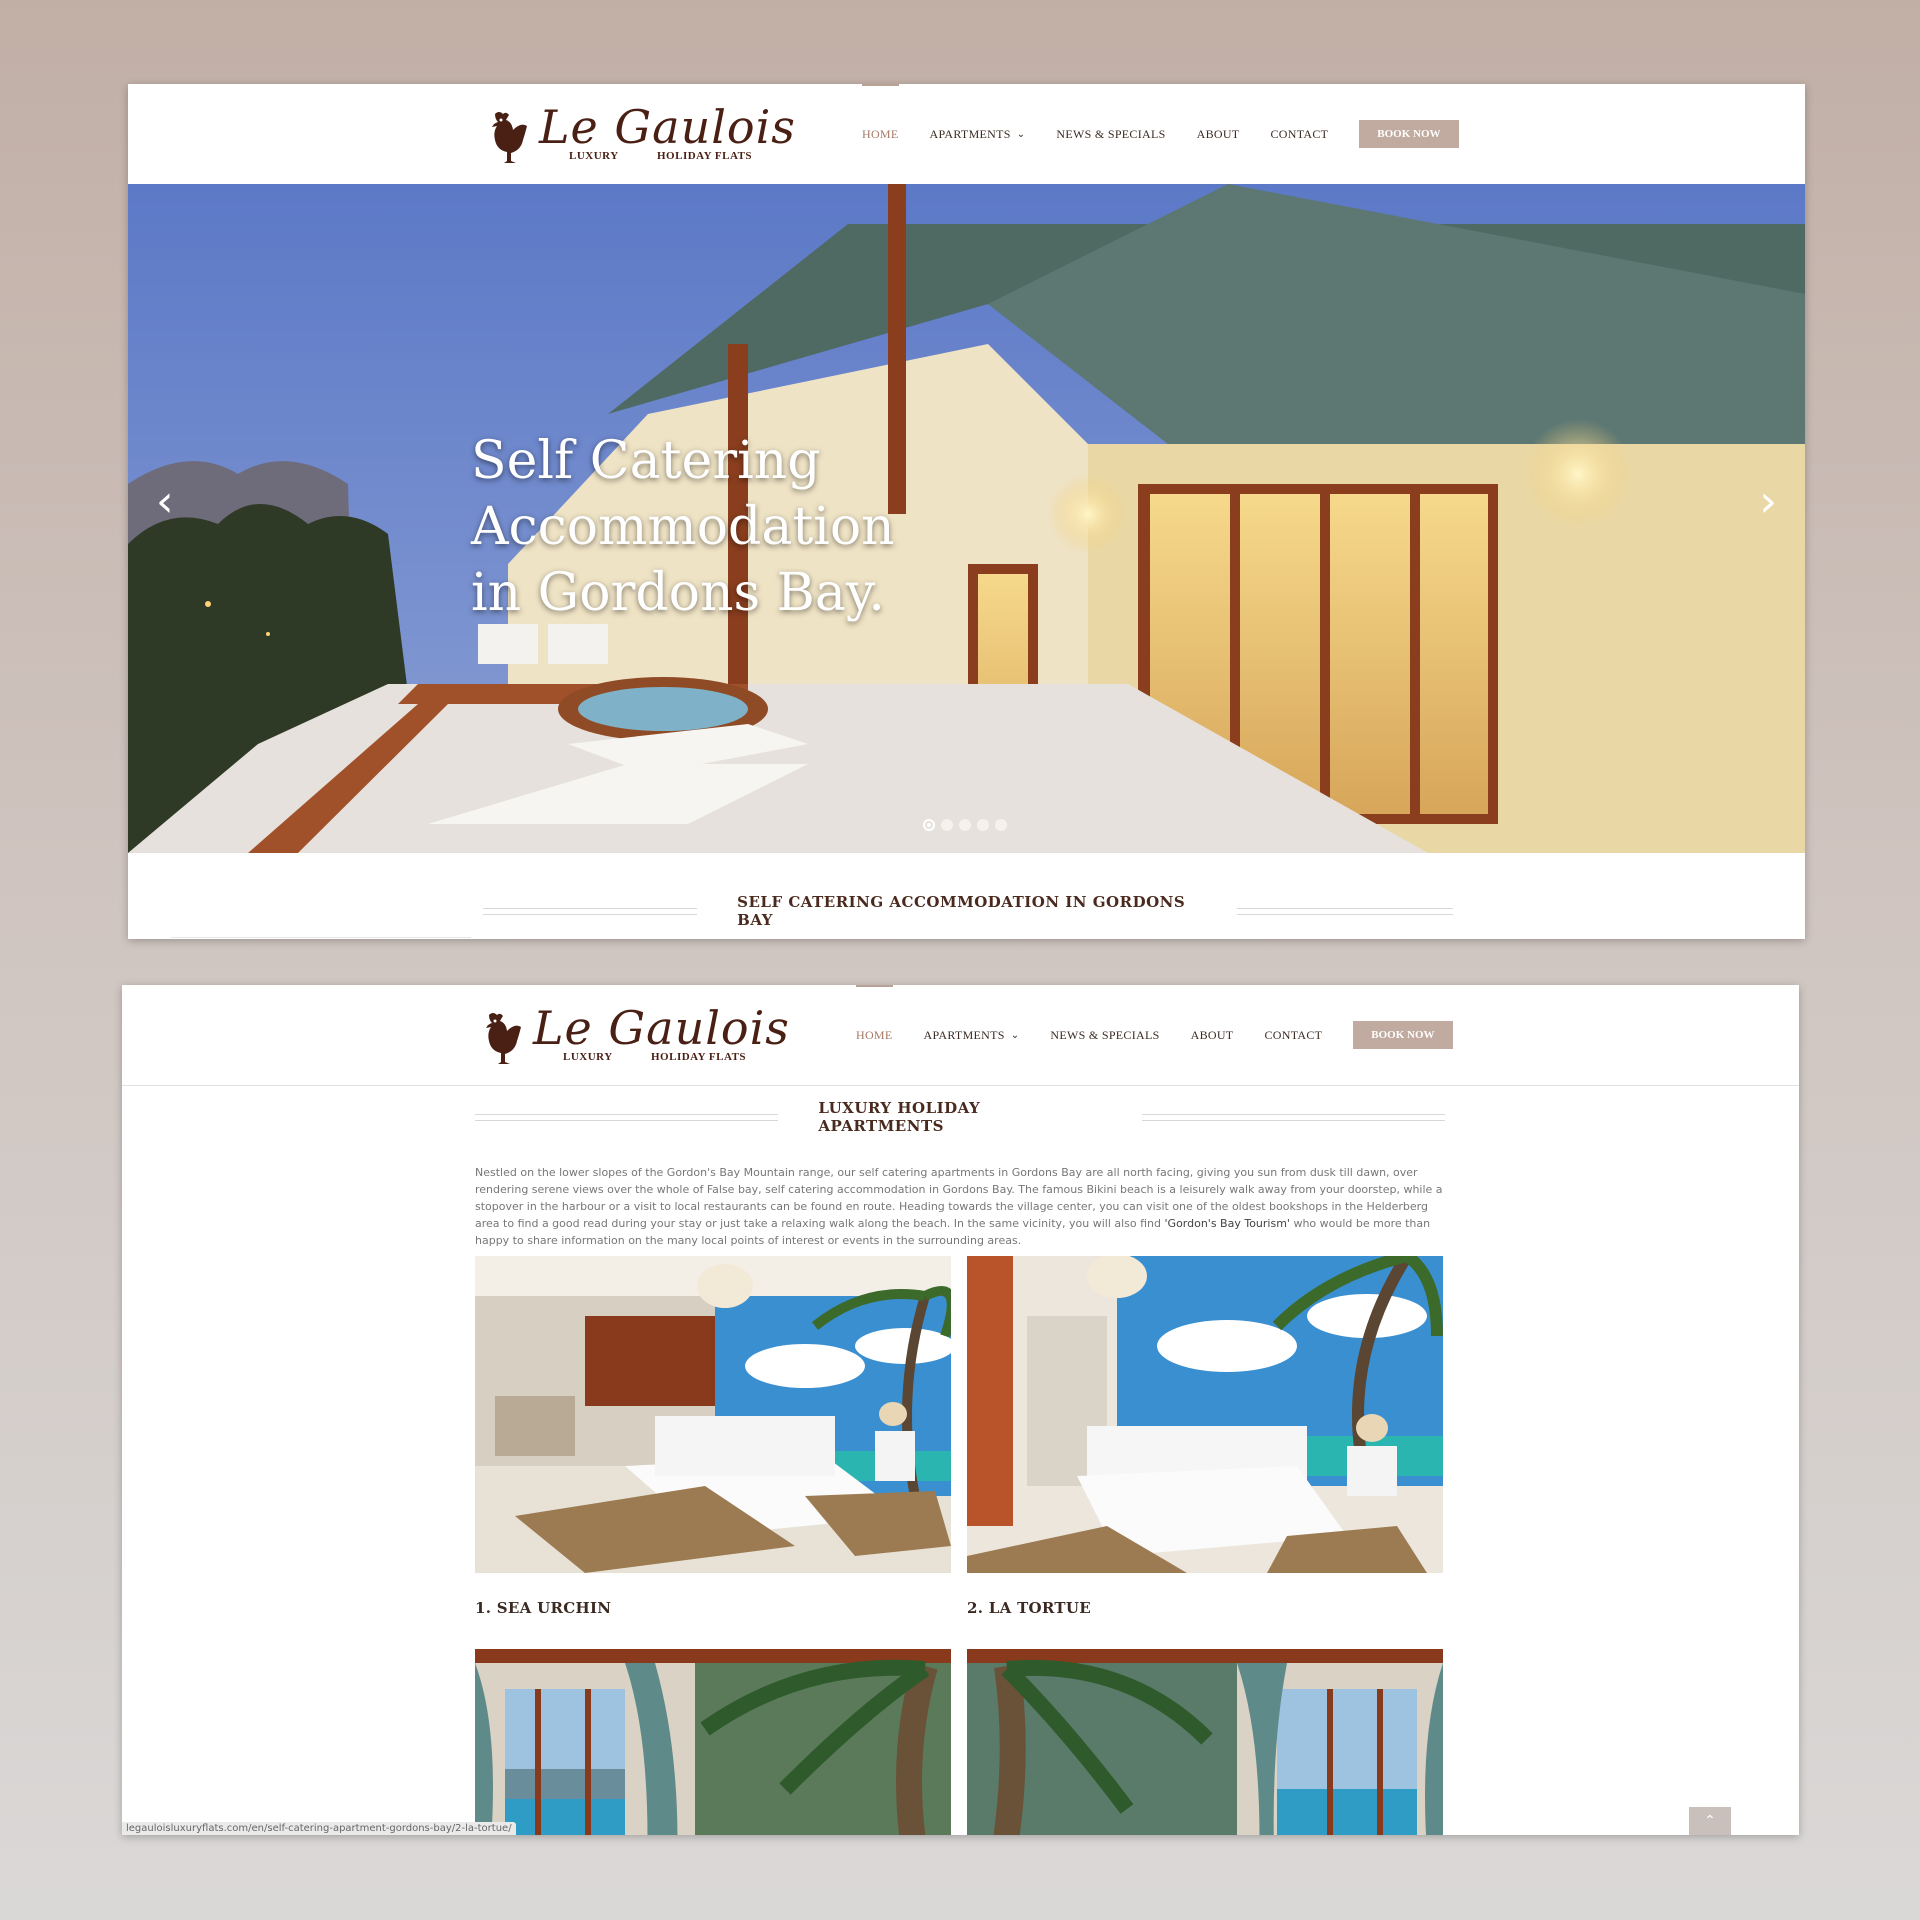 The height and width of the screenshot is (1920, 1920). What do you see at coordinates (899, 1117) in the screenshot?
I see `section-title-text: LUXURY HOLIDAY APARTMENTS` at bounding box center [899, 1117].